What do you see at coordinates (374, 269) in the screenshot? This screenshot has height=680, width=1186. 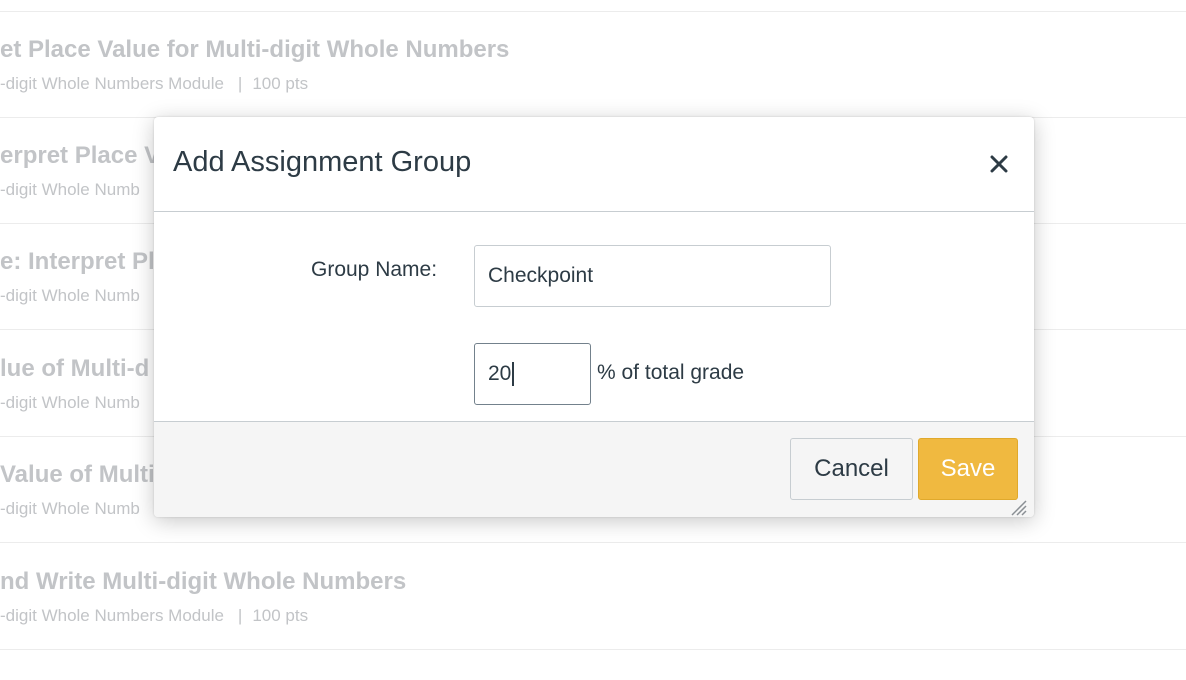 I see `group-name-label: Group Name:` at bounding box center [374, 269].